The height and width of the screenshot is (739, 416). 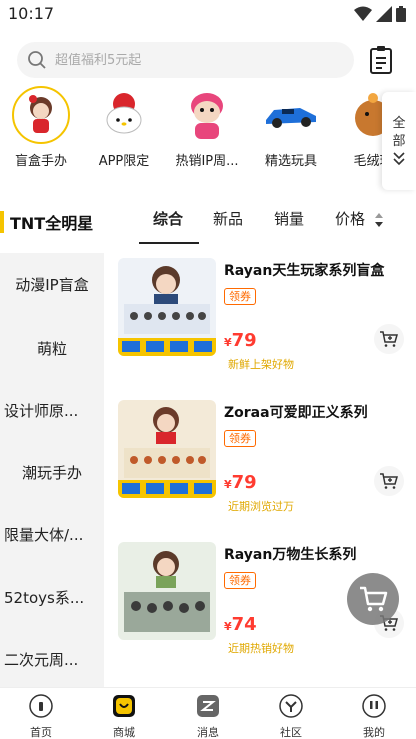 What do you see at coordinates (289, 218) in the screenshot?
I see `tab-sales: 销量` at bounding box center [289, 218].